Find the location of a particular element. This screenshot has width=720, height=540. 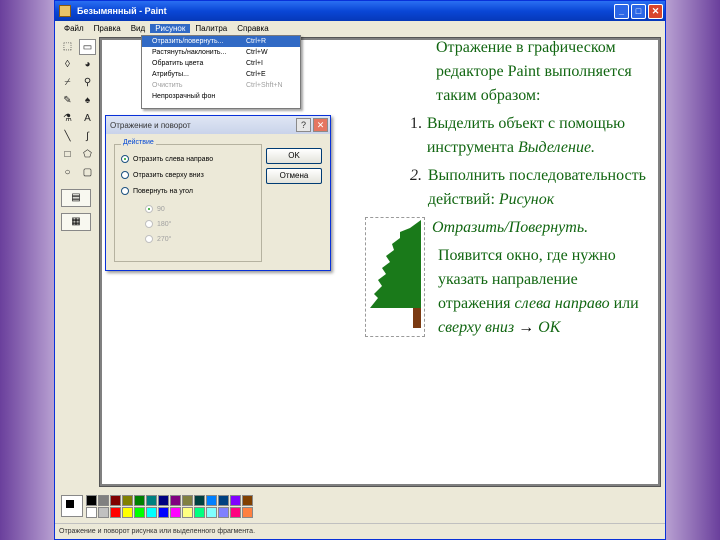

menu-image: Рисунок is located at coordinates (170, 28).